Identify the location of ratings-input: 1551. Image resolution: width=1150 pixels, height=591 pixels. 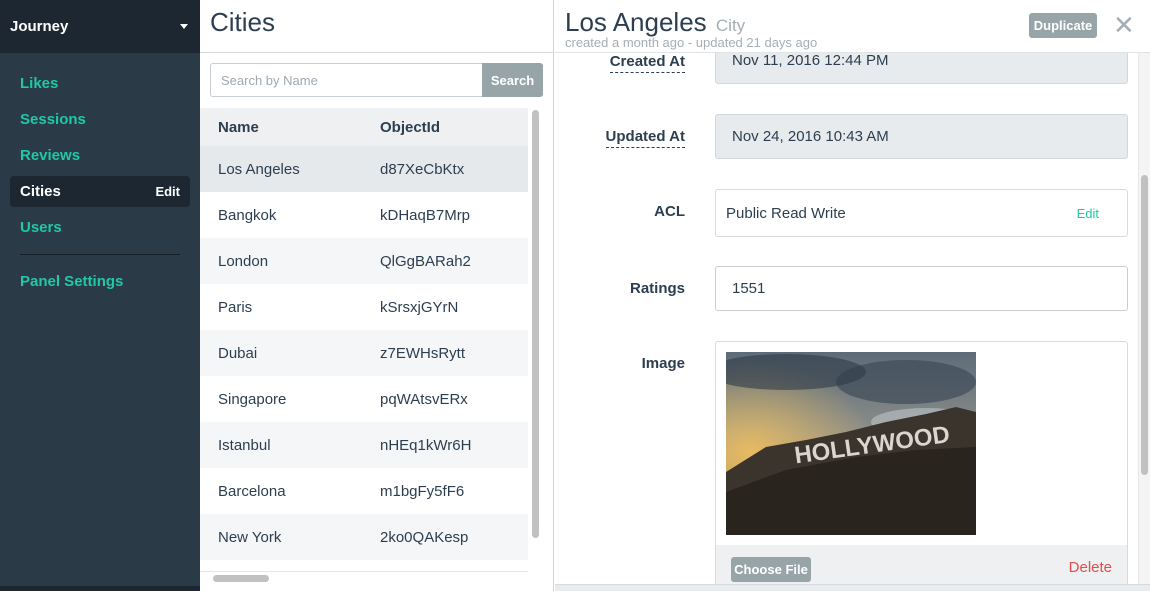
(921, 288).